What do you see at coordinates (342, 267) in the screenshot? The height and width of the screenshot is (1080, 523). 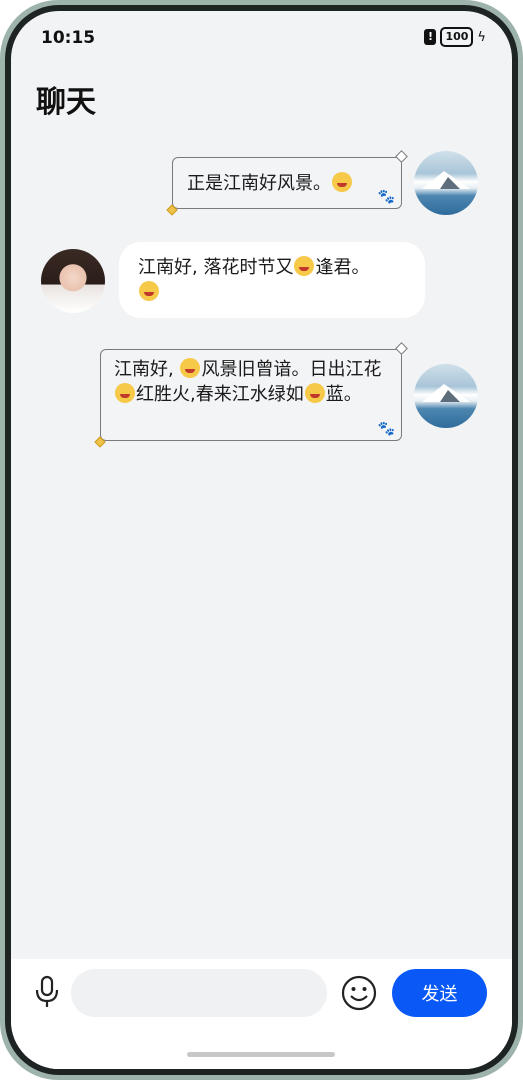 I see `message-text: 逢君。` at bounding box center [342, 267].